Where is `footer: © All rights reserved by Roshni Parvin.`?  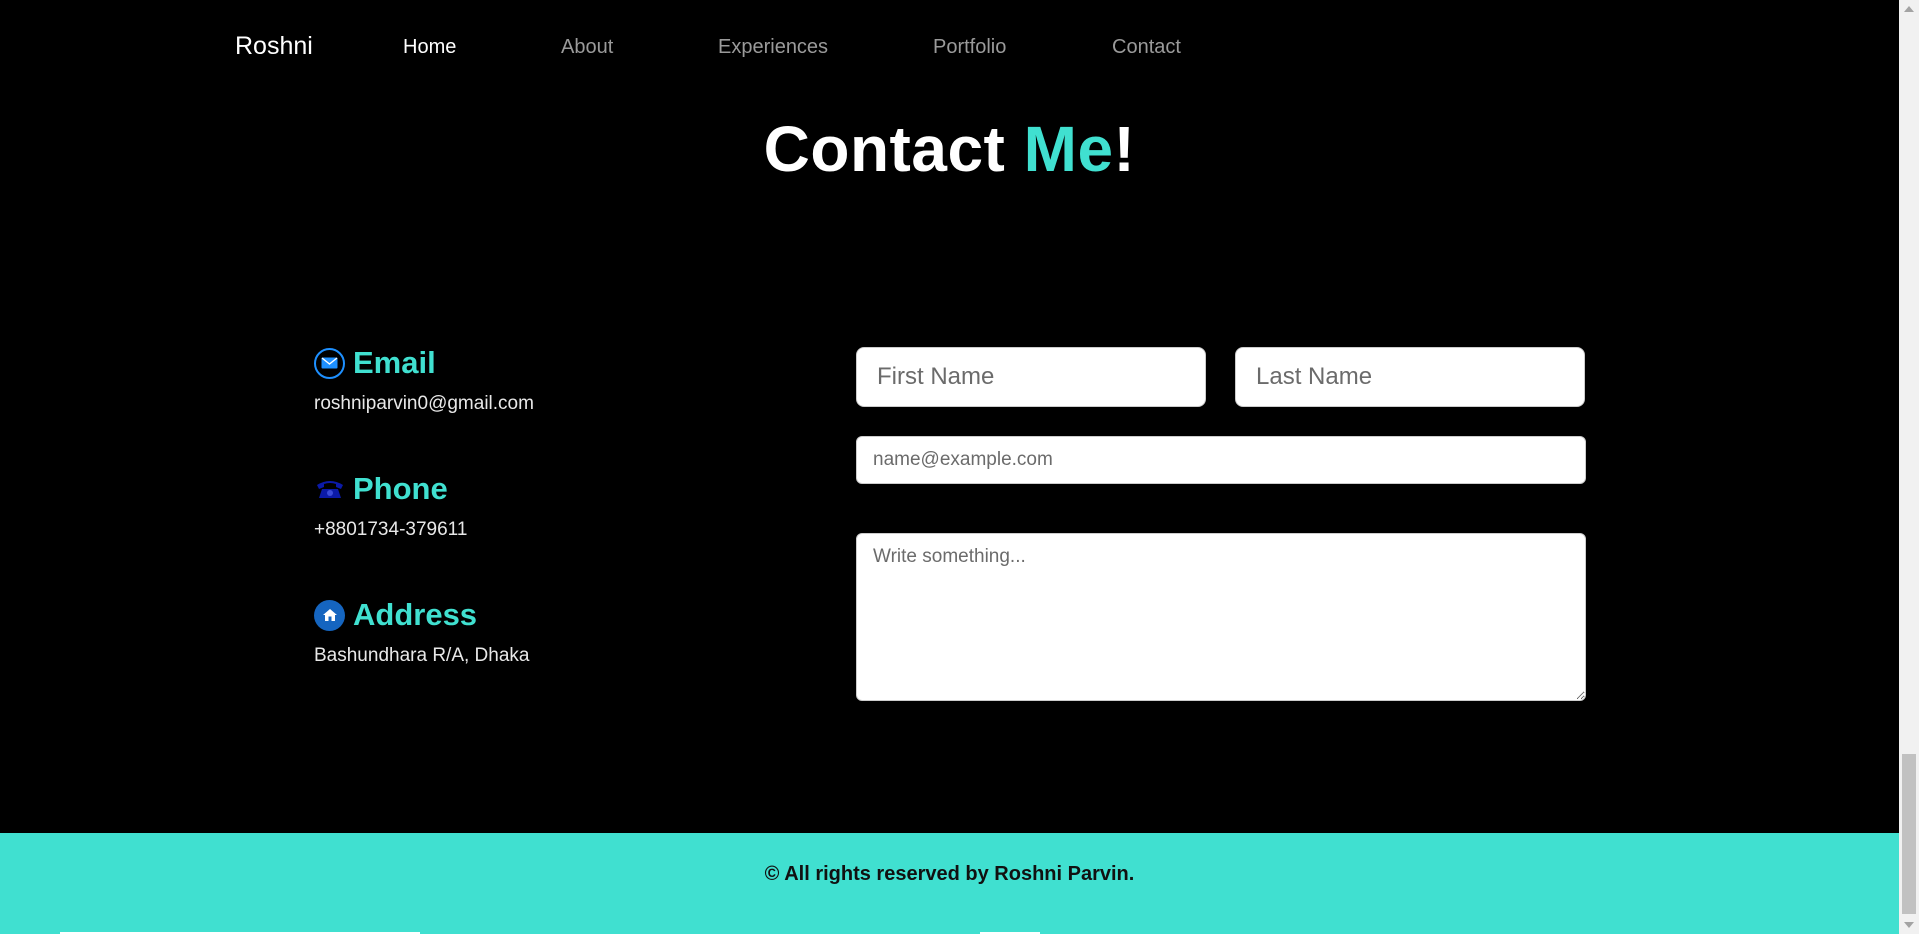 footer: © All rights reserved by Roshni Parvin. is located at coordinates (949, 883).